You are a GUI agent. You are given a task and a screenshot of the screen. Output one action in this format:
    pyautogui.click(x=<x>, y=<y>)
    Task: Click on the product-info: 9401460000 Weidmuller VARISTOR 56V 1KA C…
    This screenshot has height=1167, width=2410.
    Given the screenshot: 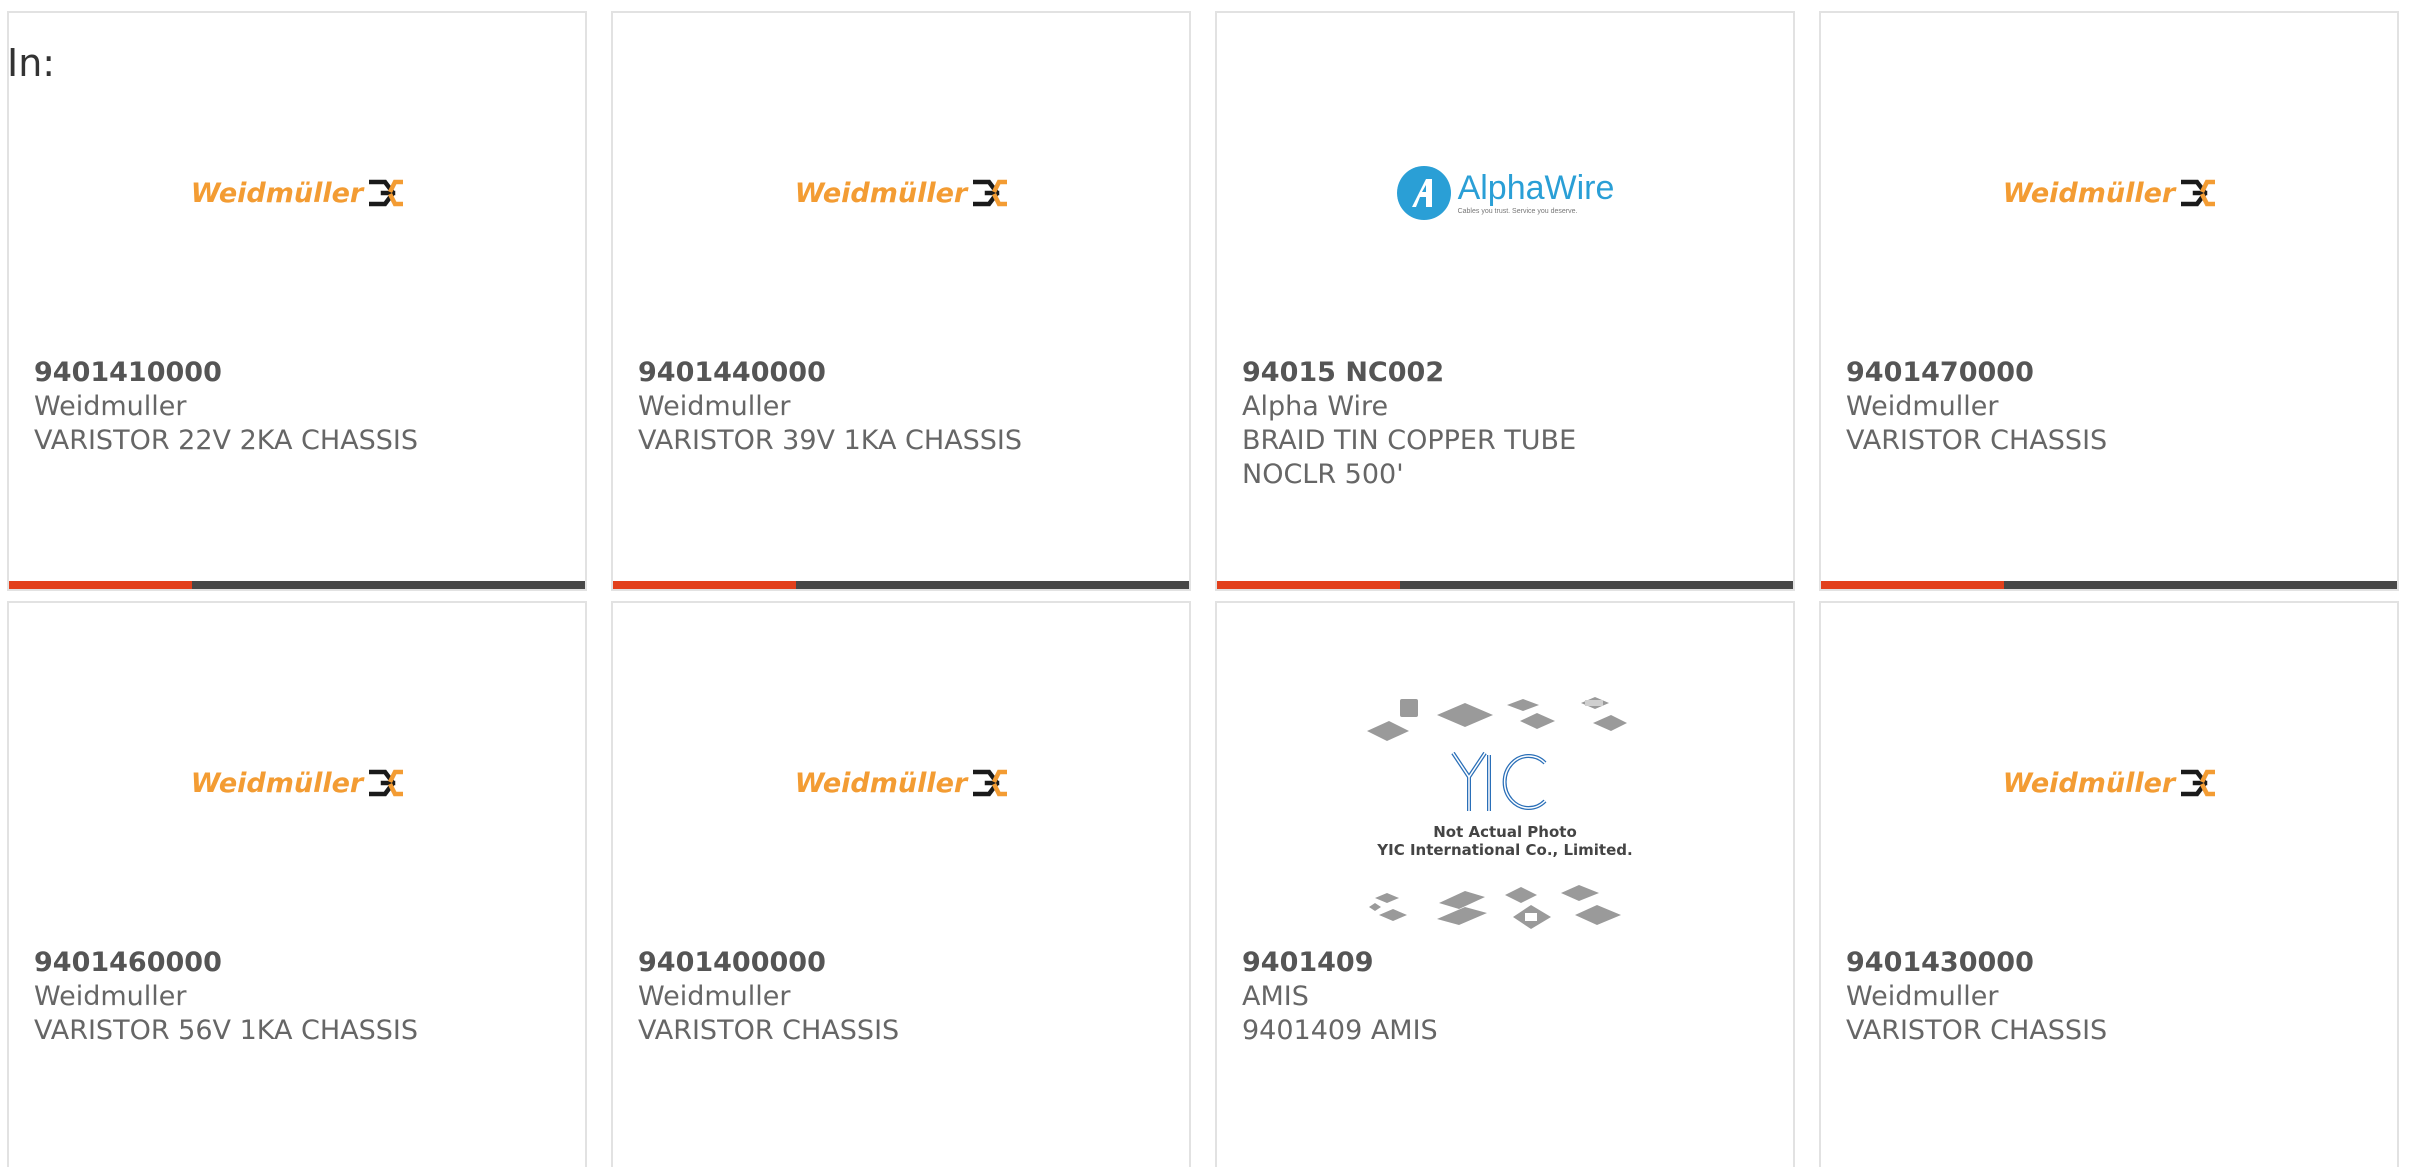 What is the action you would take?
    pyautogui.click(x=297, y=997)
    